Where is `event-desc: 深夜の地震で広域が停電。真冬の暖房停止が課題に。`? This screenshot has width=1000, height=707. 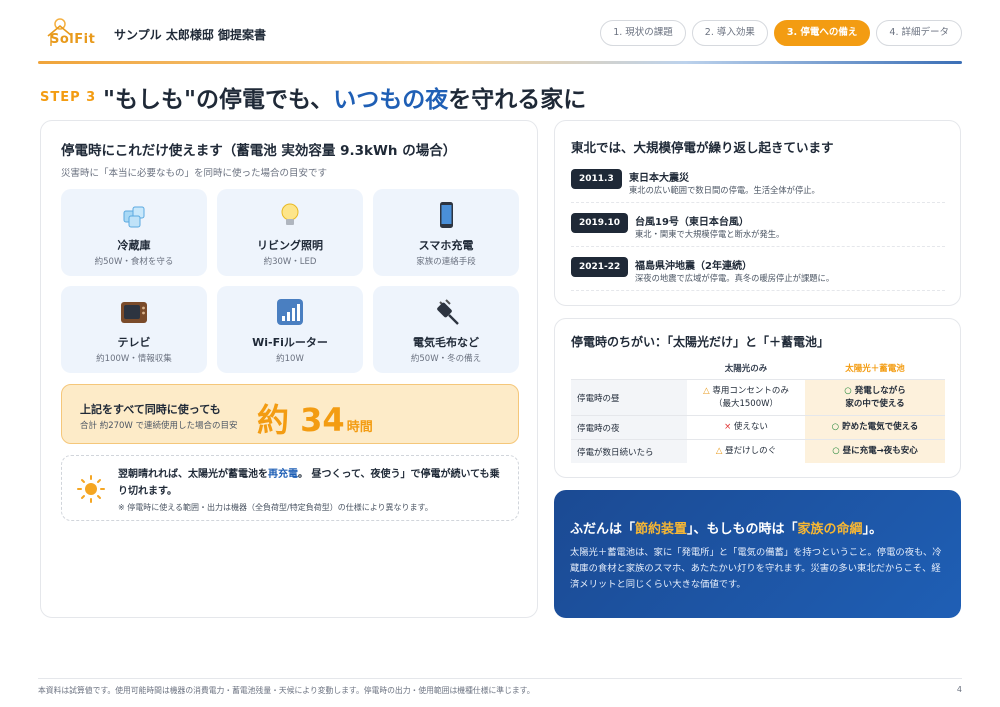 event-desc: 深夜の地震で広域が停電。真冬の暖房停止が課題に。 is located at coordinates (735, 278).